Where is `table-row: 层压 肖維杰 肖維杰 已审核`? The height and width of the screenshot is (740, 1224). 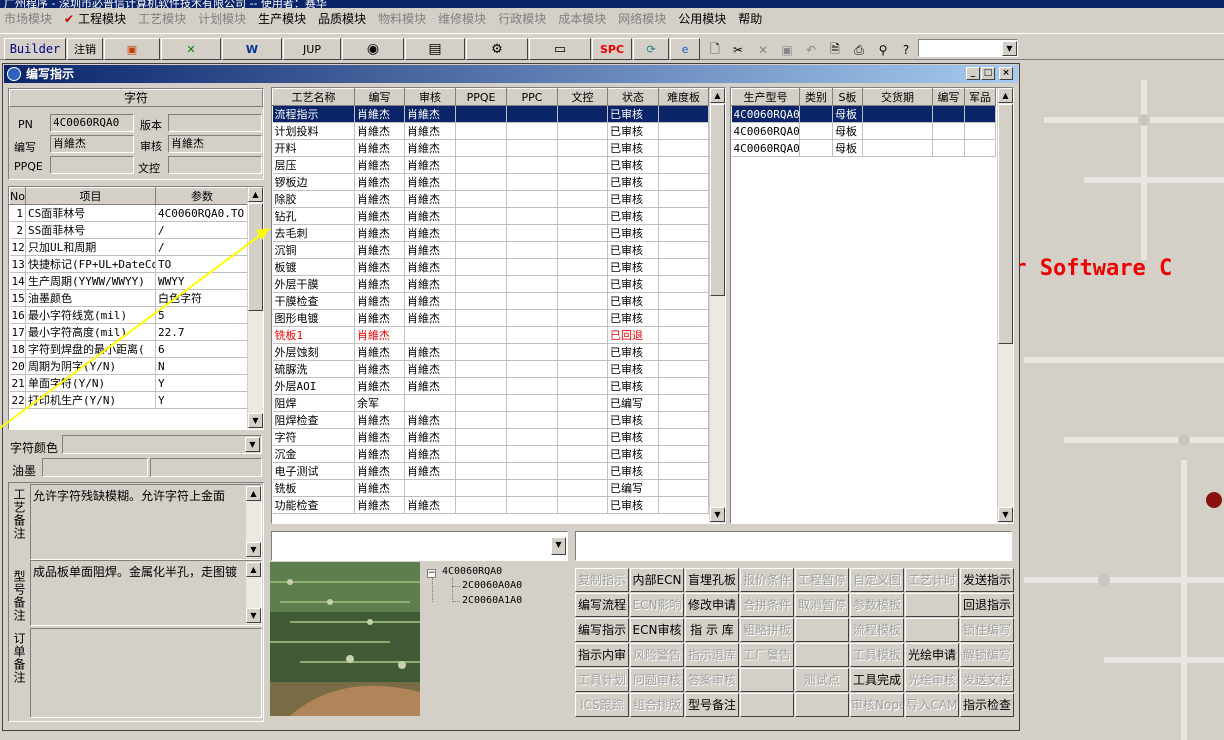 table-row: 层压 肖維杰 肖維杰 已审核 is located at coordinates (490, 165).